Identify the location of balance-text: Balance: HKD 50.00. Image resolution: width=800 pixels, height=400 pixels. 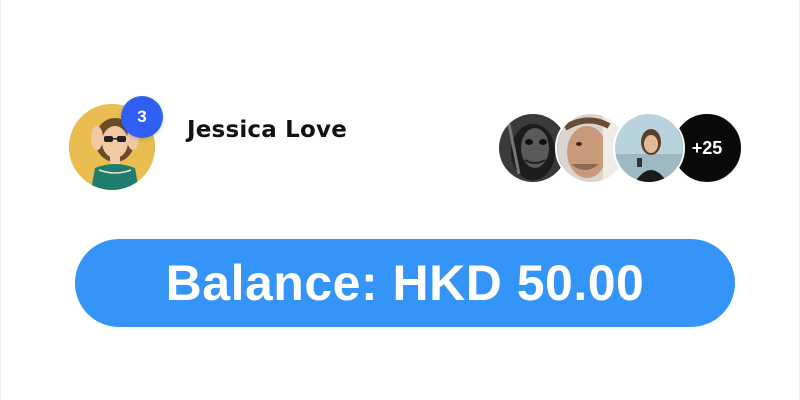
(405, 283).